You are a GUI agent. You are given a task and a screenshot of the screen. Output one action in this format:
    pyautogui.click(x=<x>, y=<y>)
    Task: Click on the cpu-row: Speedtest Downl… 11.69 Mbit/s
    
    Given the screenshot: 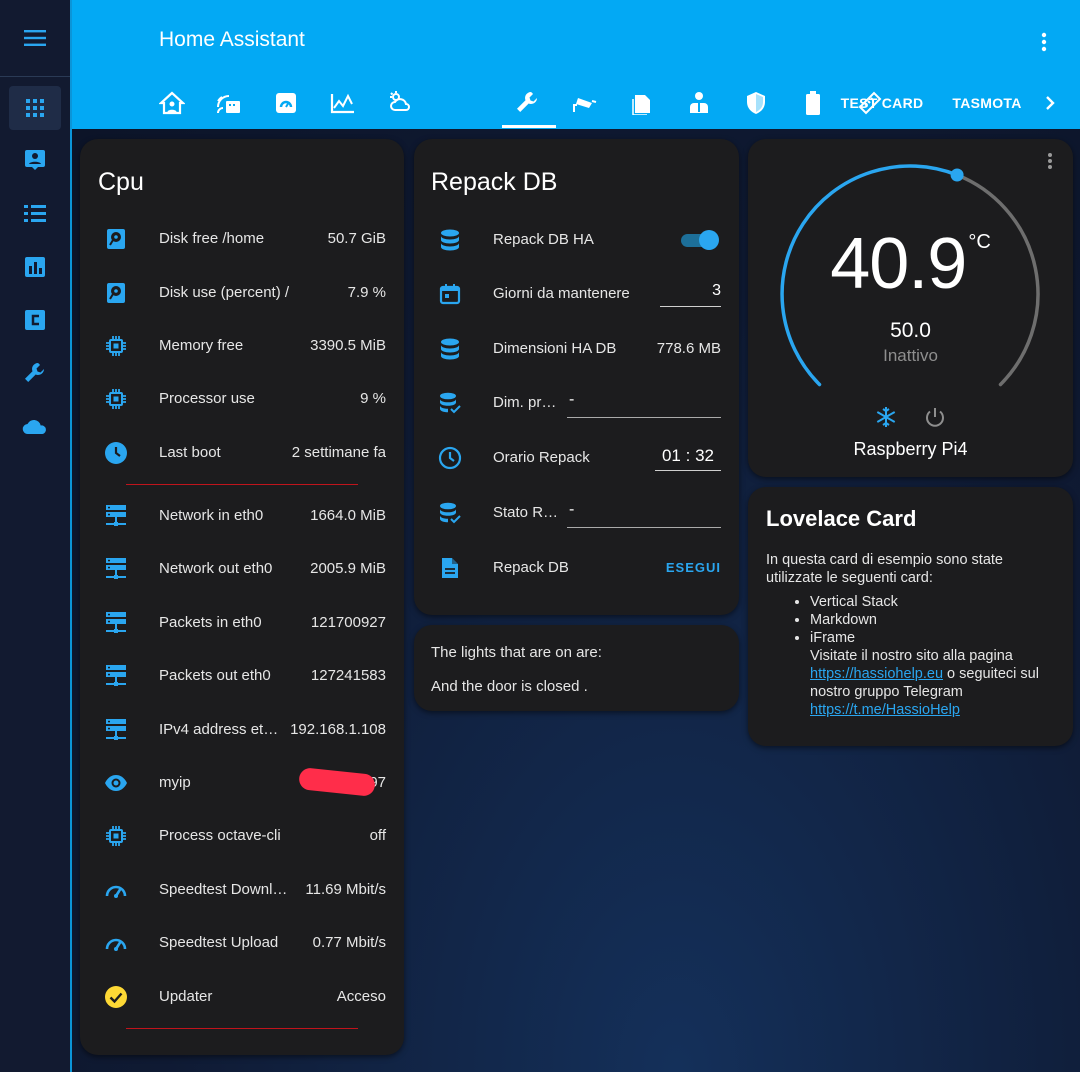 What is the action you would take?
    pyautogui.click(x=242, y=890)
    